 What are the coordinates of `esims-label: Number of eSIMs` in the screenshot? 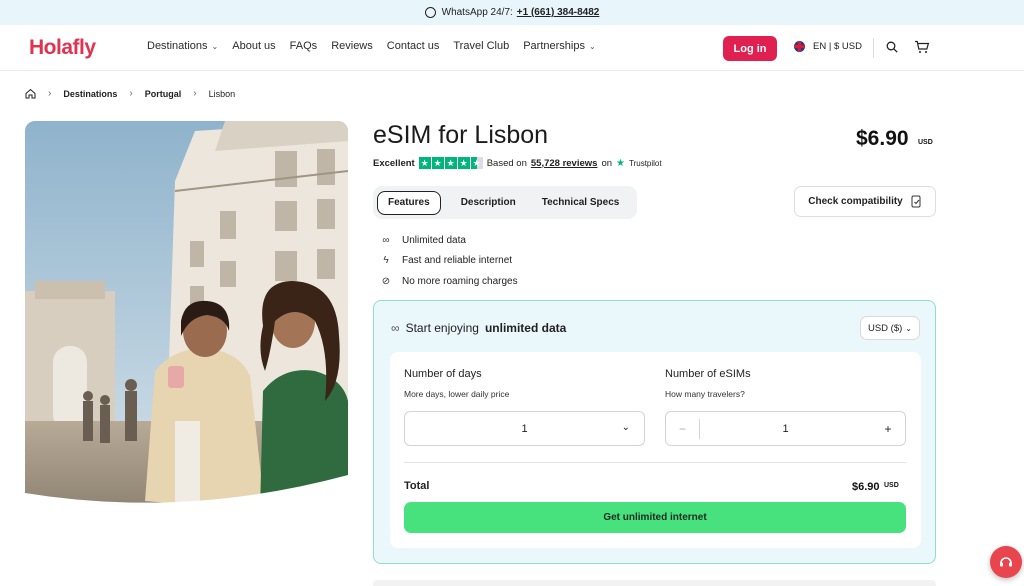 It's located at (708, 374).